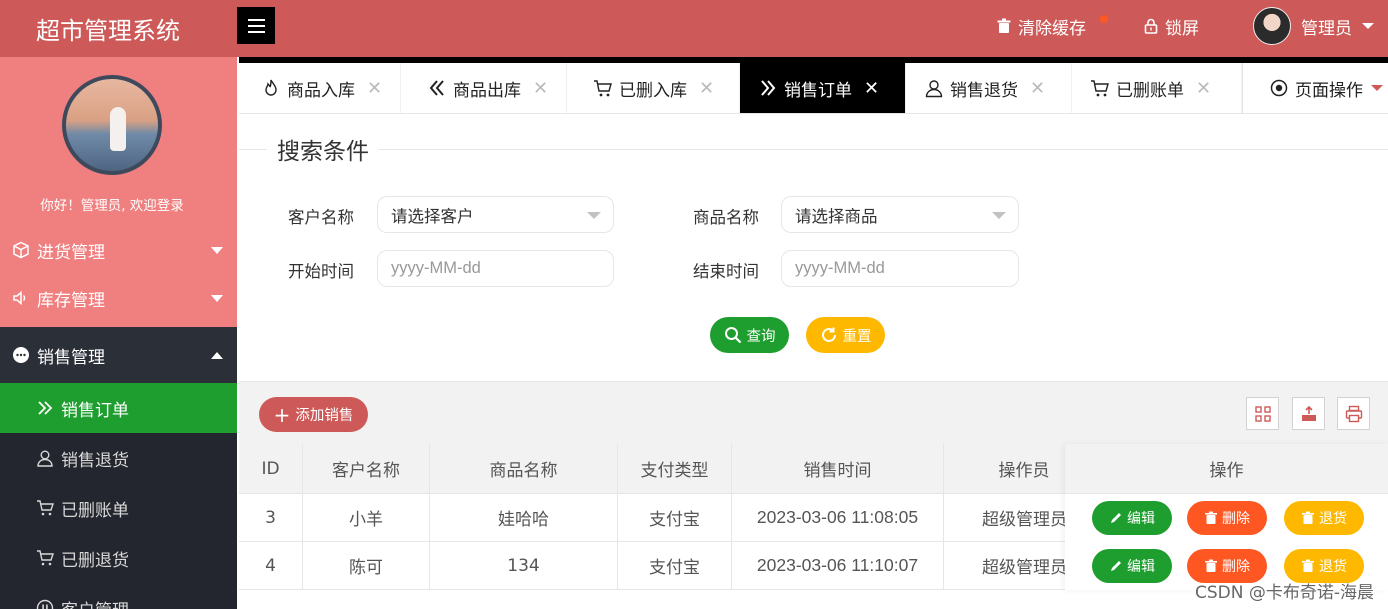 The height and width of the screenshot is (609, 1388). Describe the element at coordinates (432, 216) in the screenshot. I see `customer-select-value: 请选择客户` at that location.